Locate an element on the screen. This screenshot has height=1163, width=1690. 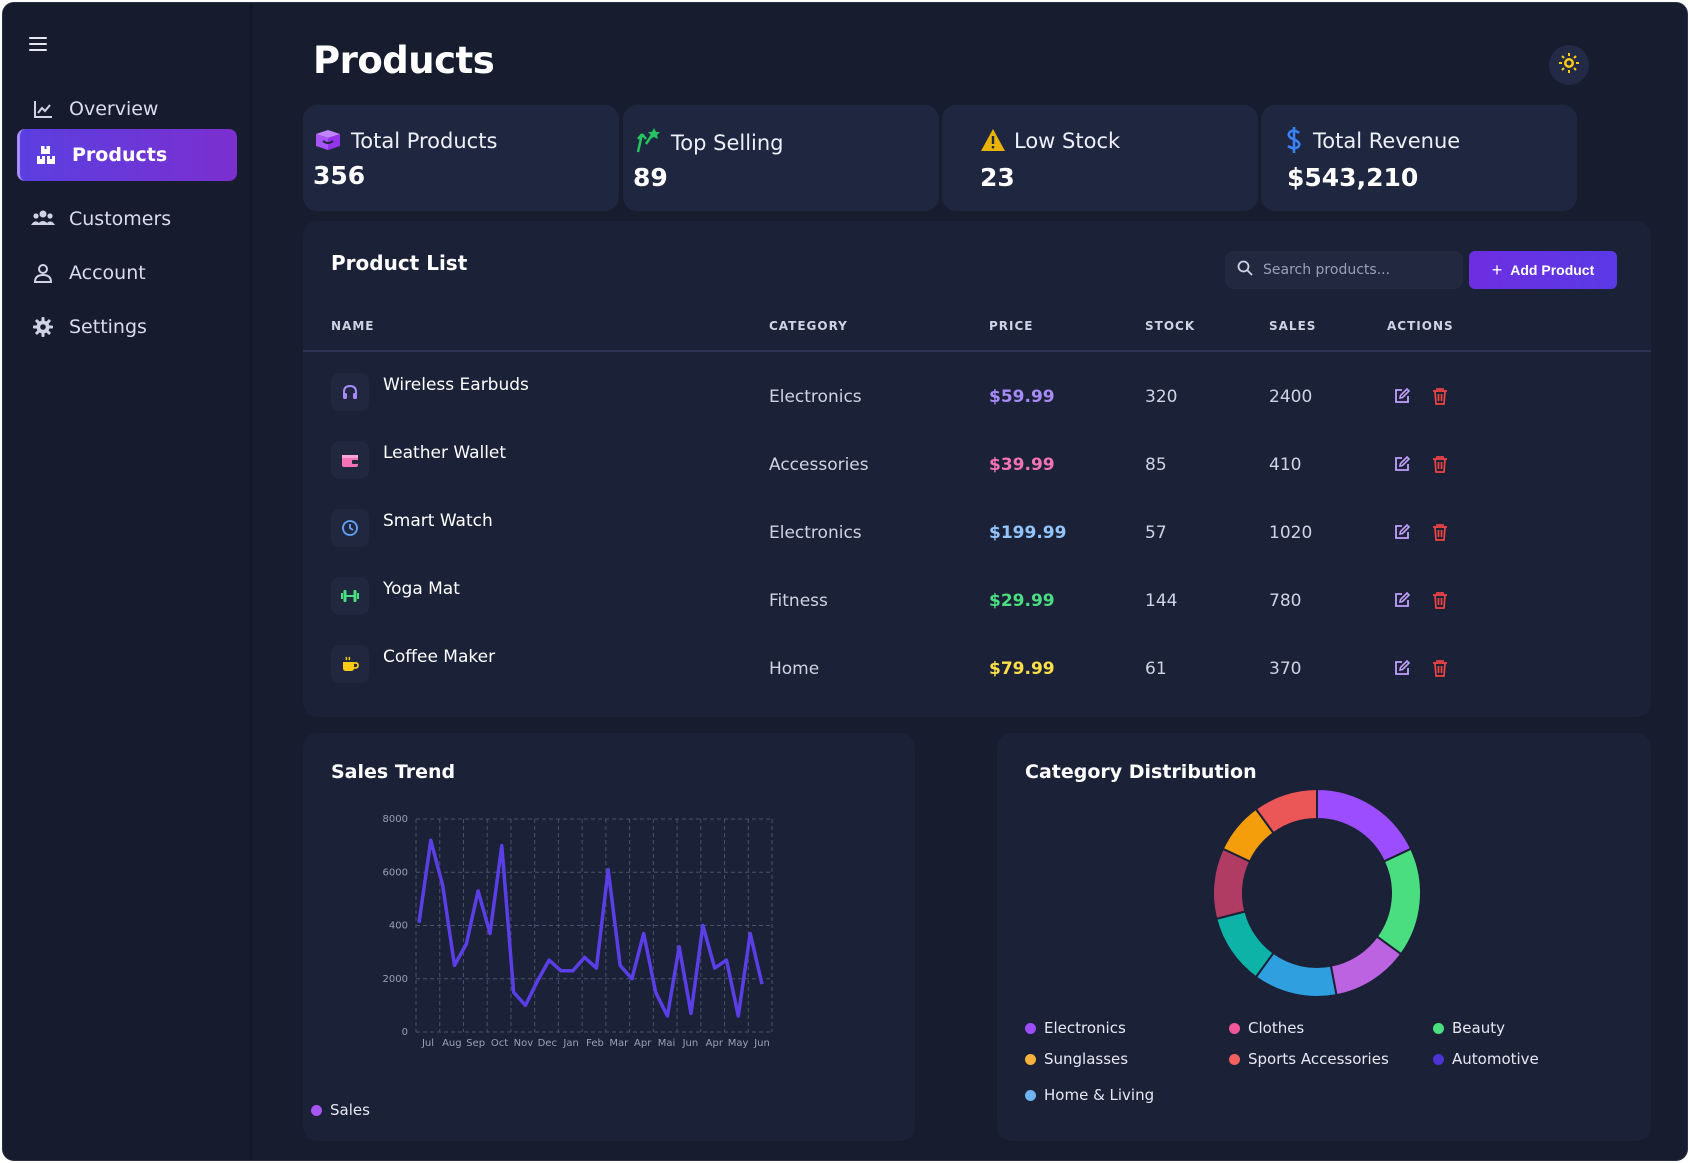
stat-card-low-stock: Low Stock 23 is located at coordinates (1100, 158).